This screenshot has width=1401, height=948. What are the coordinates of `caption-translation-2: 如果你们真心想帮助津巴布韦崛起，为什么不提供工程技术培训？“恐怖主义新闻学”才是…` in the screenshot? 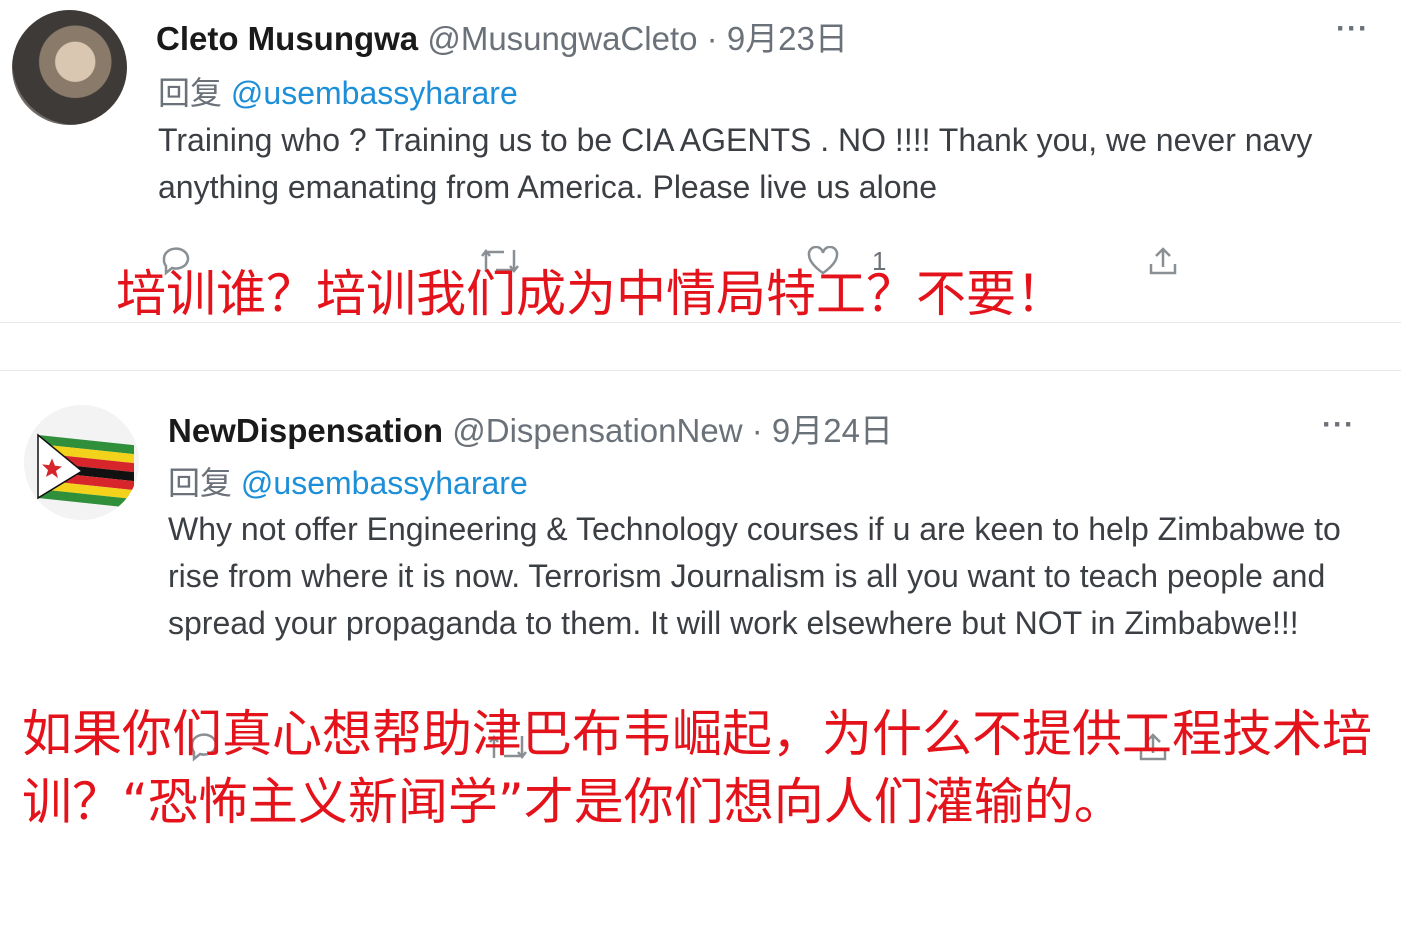 It's located at (697, 768).